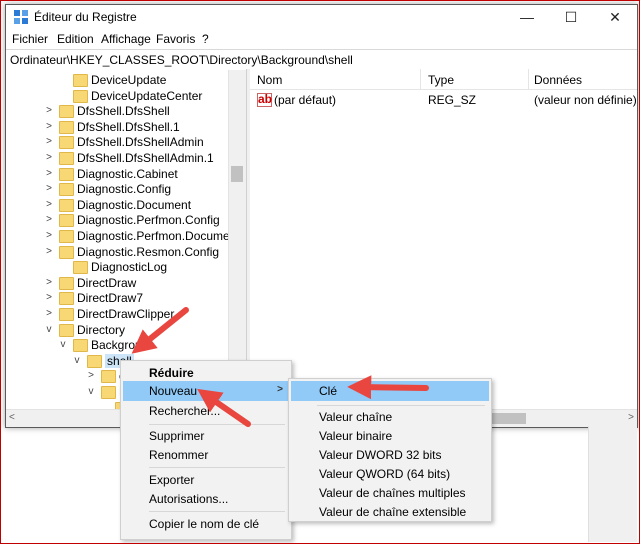 The width and height of the screenshot is (640, 544). I want to click on scroll-right-icon: >, so click(631, 417).